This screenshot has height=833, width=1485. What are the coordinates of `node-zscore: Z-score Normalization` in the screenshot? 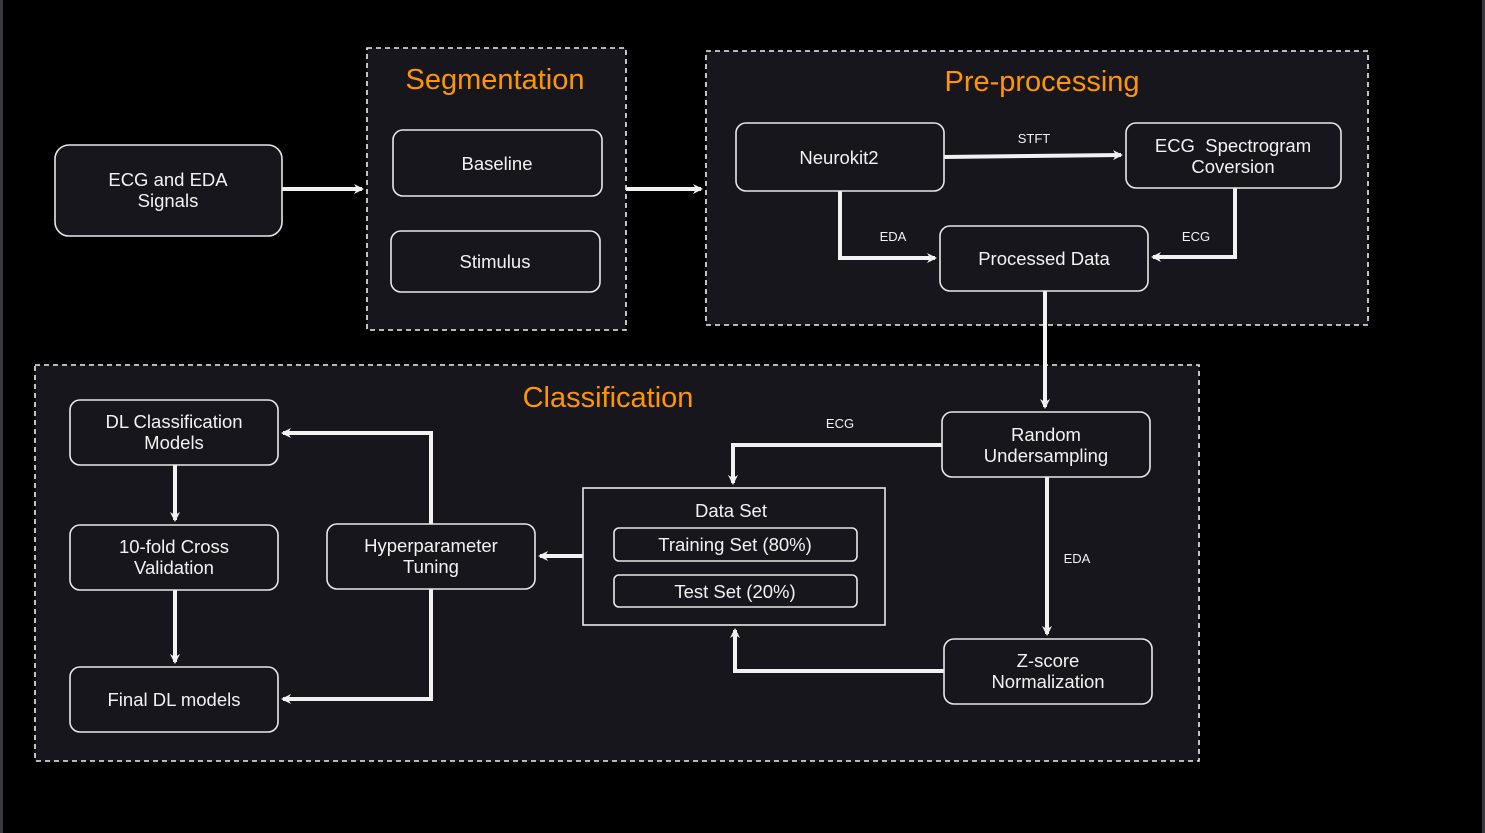 It's located at (1048, 671).